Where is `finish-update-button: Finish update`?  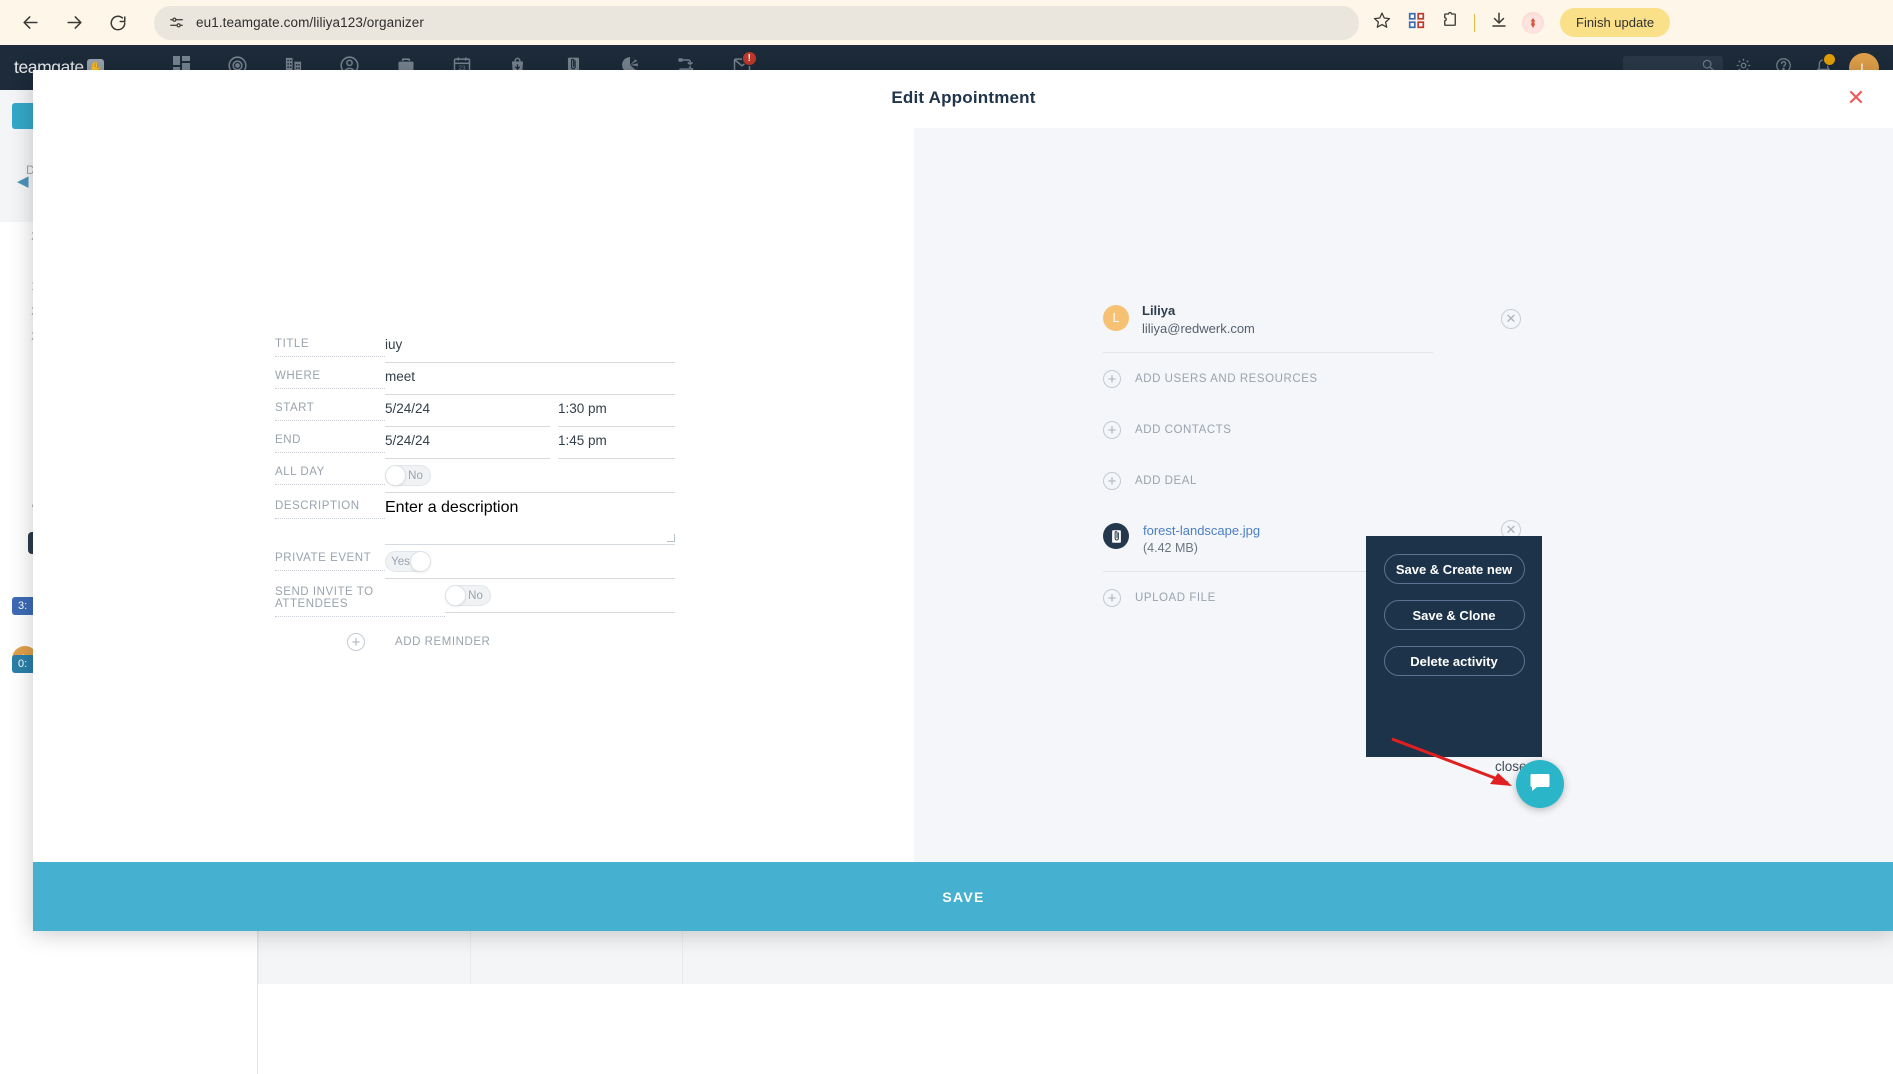 finish-update-button: Finish update is located at coordinates (1615, 22).